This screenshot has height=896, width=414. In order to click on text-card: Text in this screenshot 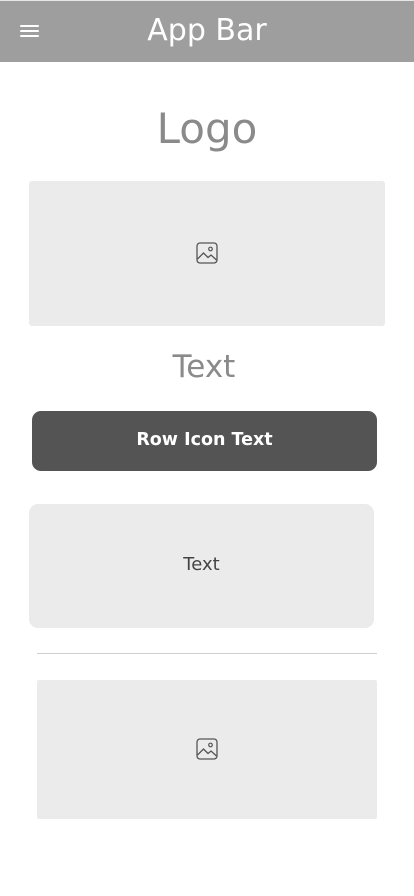, I will do `click(201, 566)`.